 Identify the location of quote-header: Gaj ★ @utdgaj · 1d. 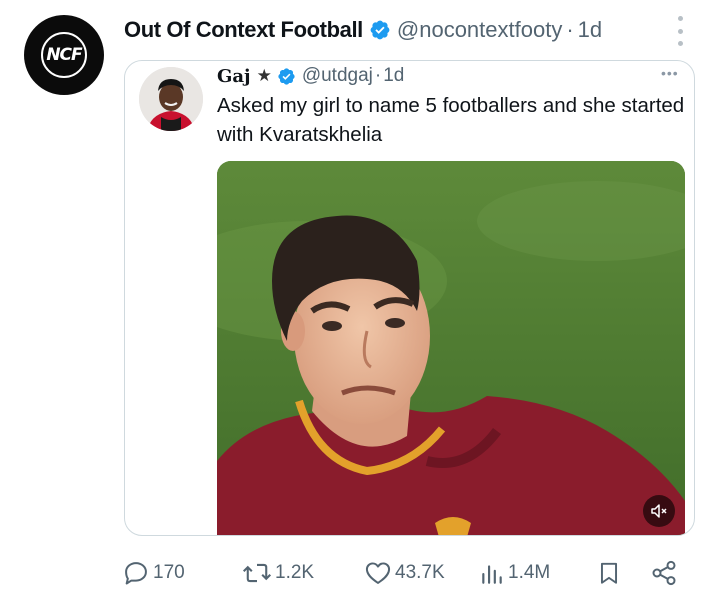
(310, 76).